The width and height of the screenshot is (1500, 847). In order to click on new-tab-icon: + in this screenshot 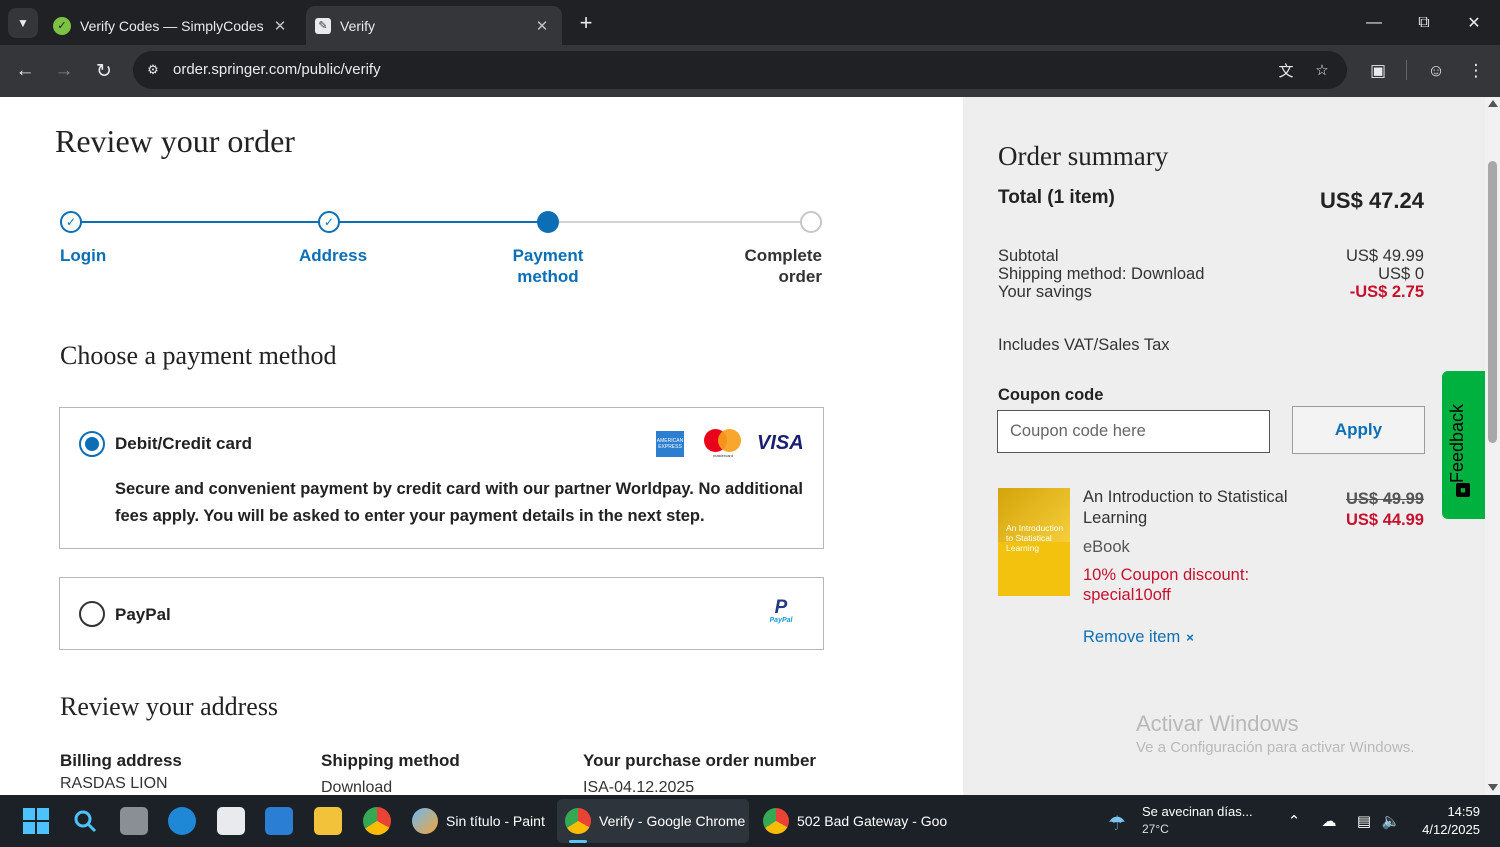, I will do `click(586, 24)`.